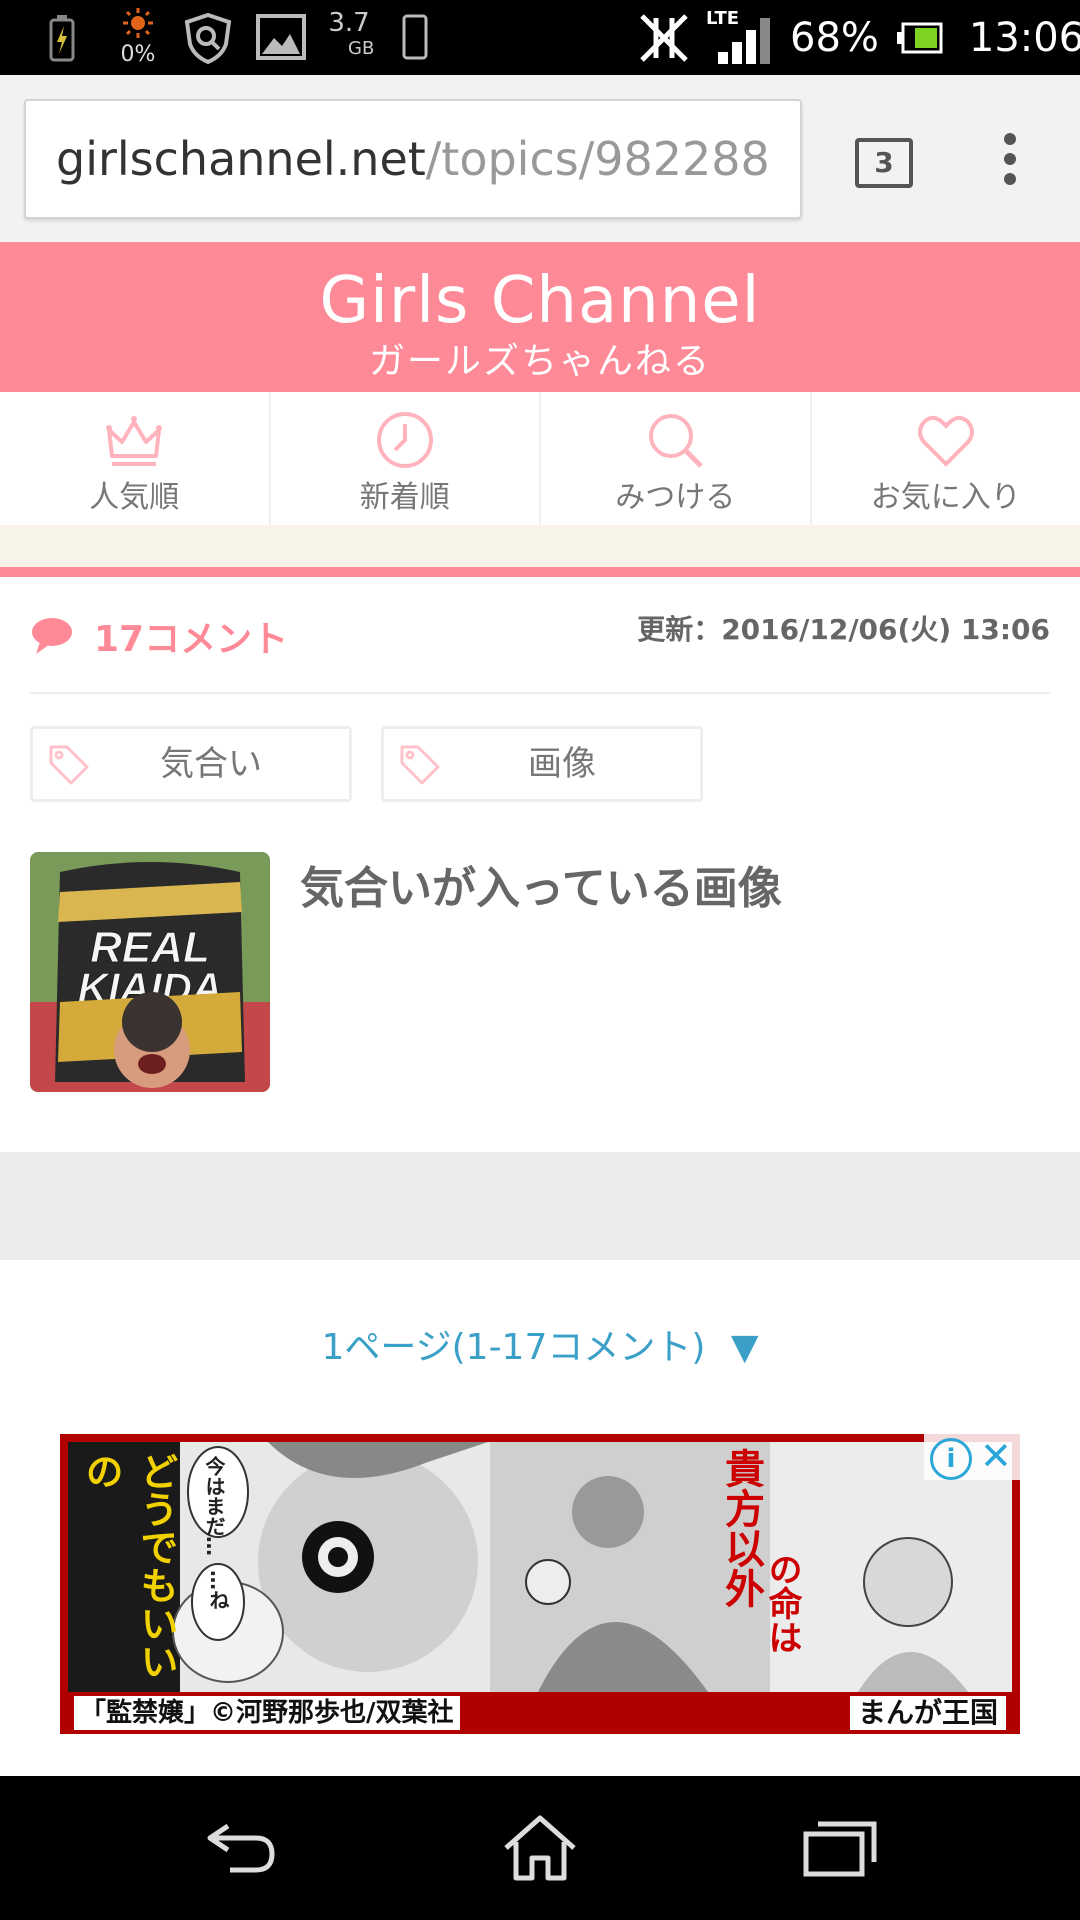  I want to click on topic-title: 気合いが入っている画像, so click(541, 884).